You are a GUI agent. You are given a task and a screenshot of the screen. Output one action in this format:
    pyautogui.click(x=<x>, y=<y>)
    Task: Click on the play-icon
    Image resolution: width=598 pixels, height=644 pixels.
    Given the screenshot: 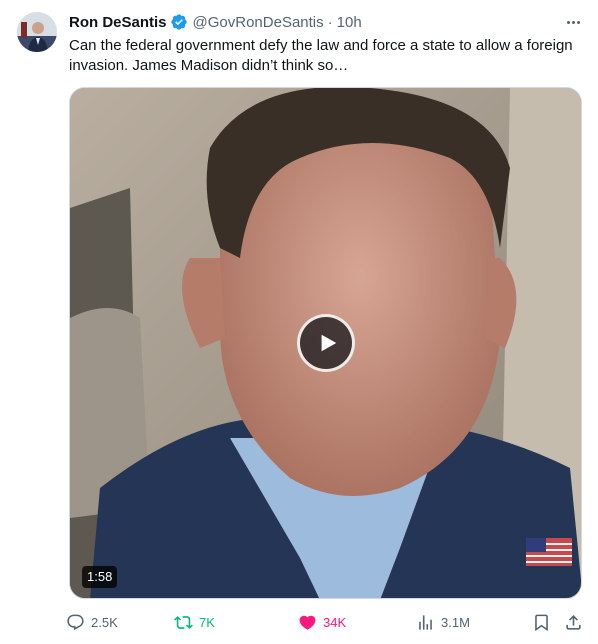 What is the action you would take?
    pyautogui.click(x=328, y=343)
    